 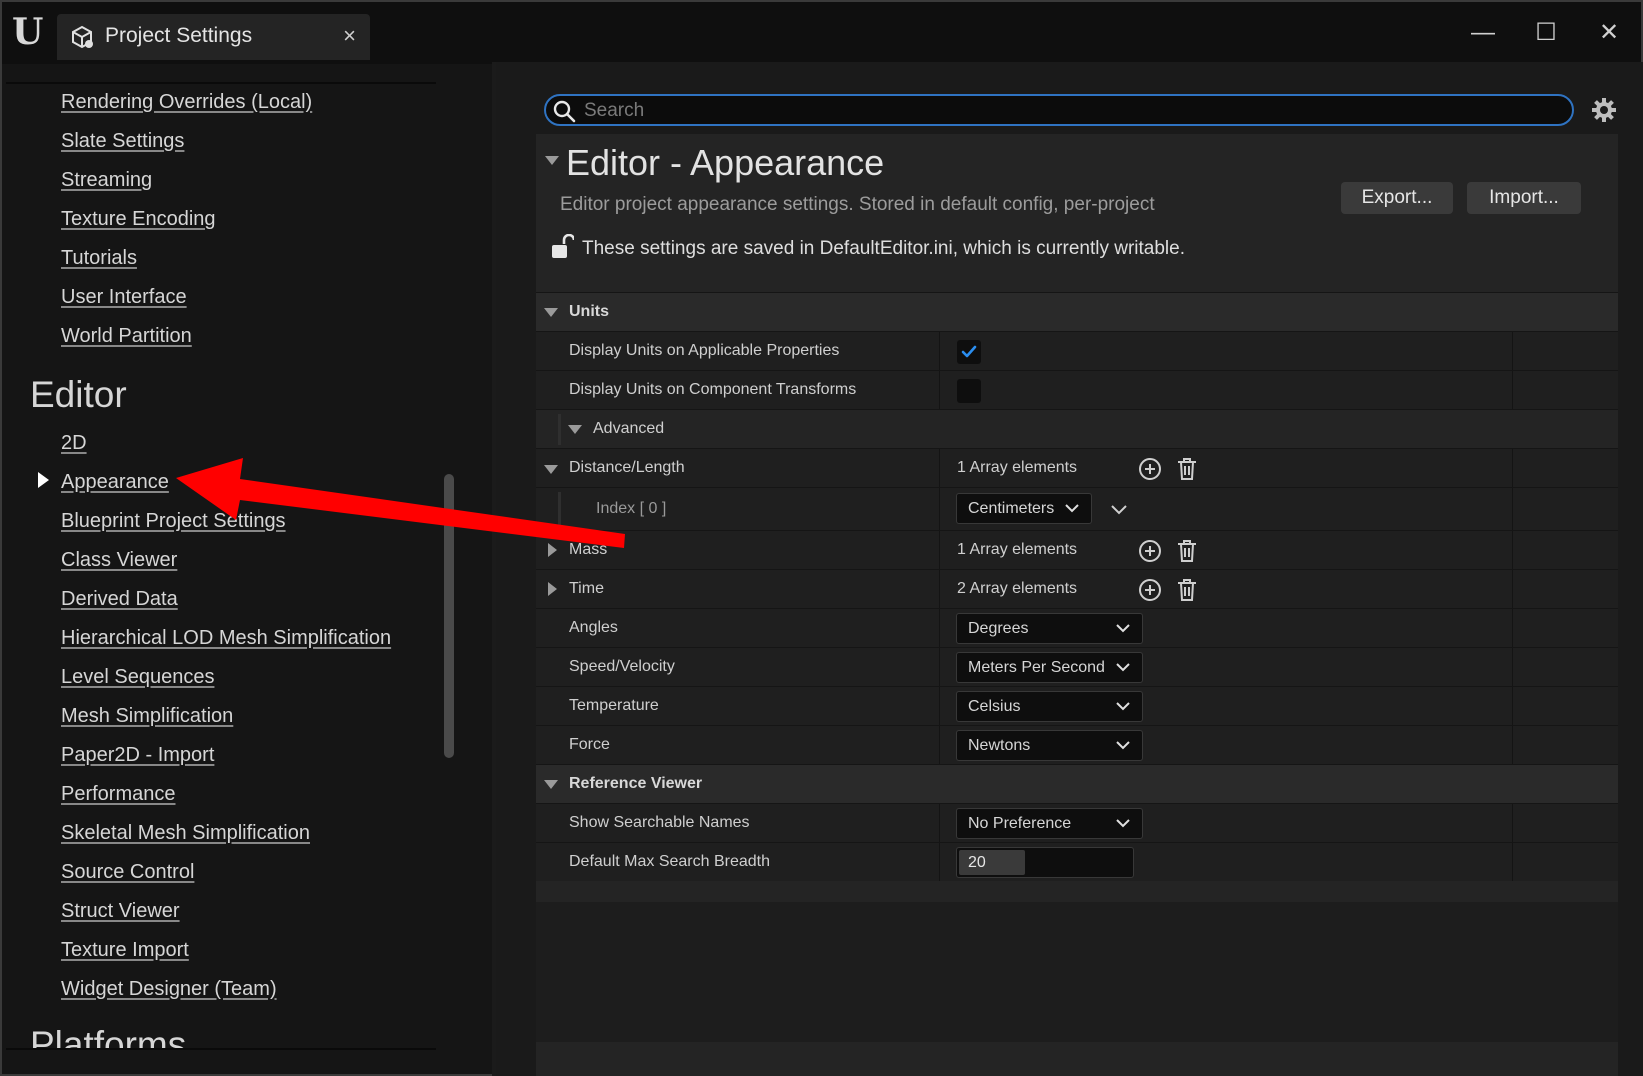 I want to click on expand-units-icon, so click(x=551, y=312).